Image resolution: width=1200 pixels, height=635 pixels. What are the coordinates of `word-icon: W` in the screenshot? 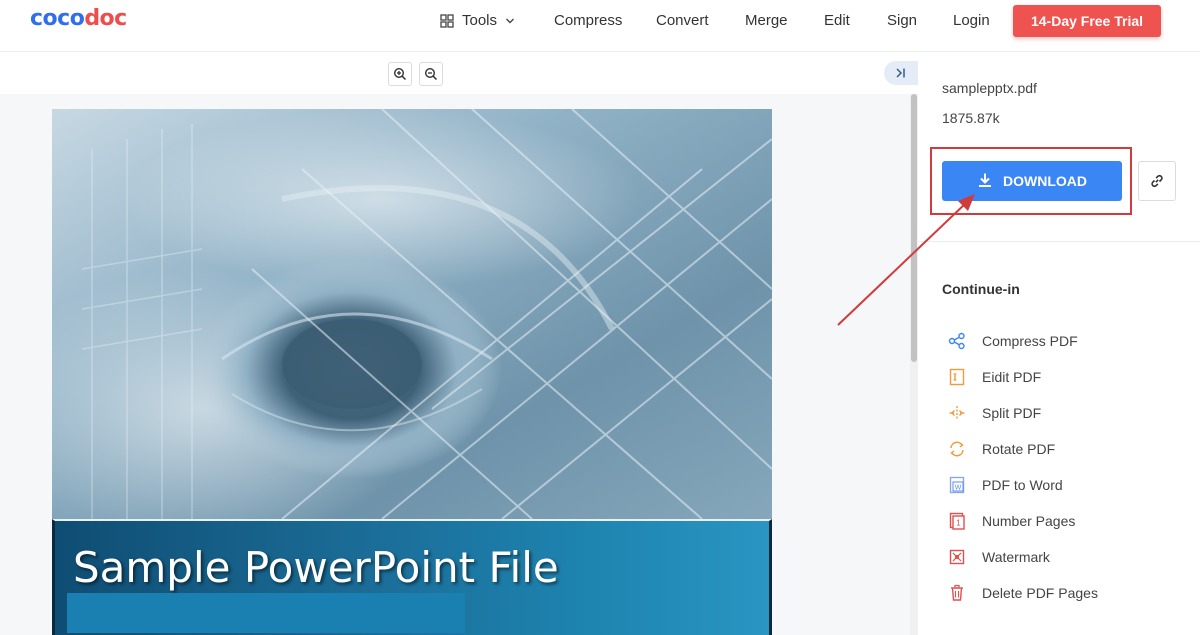 It's located at (957, 485).